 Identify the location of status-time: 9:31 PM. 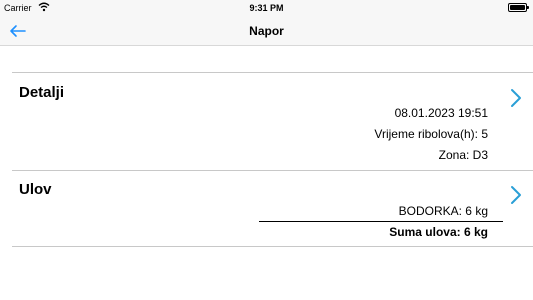
(266, 8).